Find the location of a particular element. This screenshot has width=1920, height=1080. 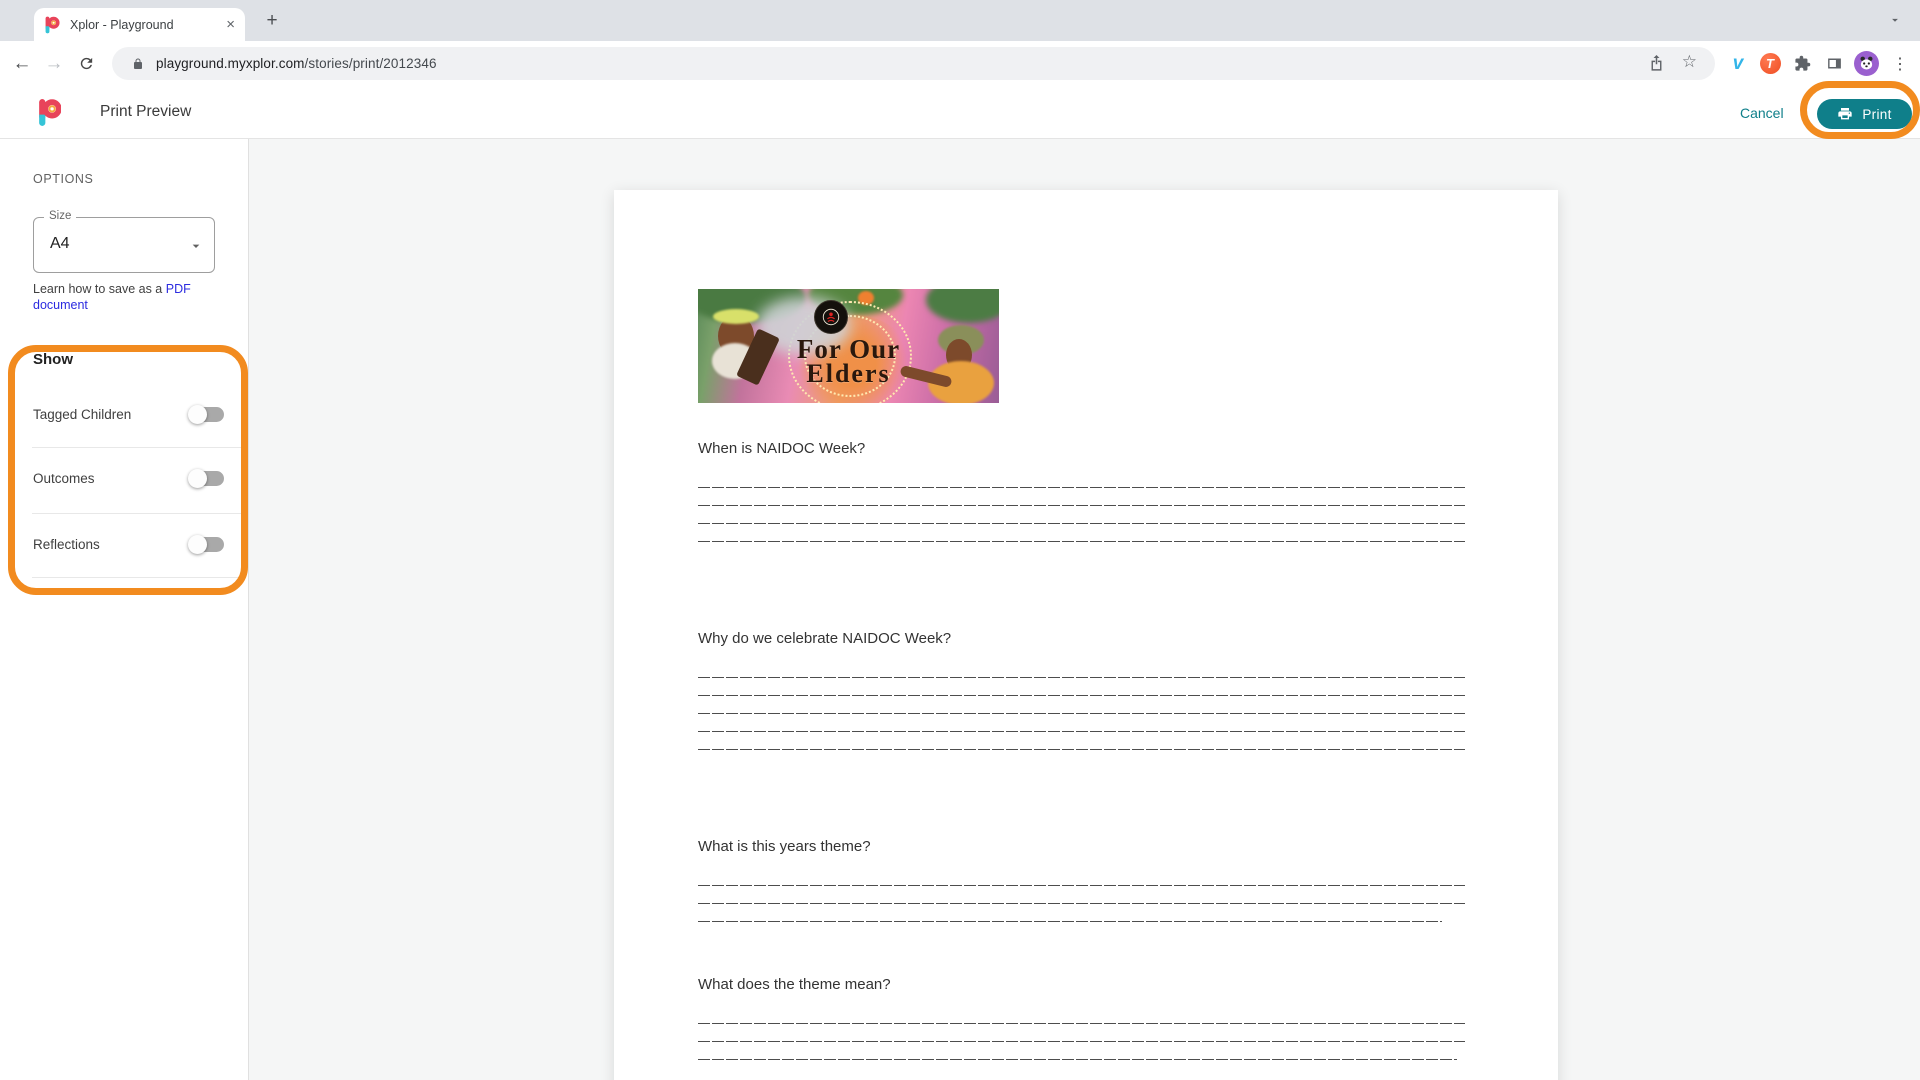

banner-title: For Our Elders is located at coordinates (848, 361).